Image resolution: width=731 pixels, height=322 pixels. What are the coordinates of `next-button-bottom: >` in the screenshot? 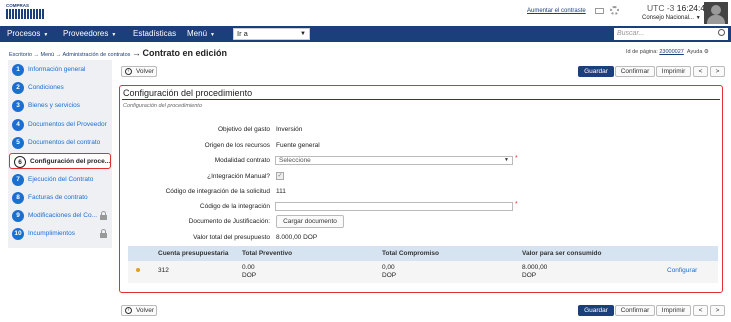 It's located at (717, 310).